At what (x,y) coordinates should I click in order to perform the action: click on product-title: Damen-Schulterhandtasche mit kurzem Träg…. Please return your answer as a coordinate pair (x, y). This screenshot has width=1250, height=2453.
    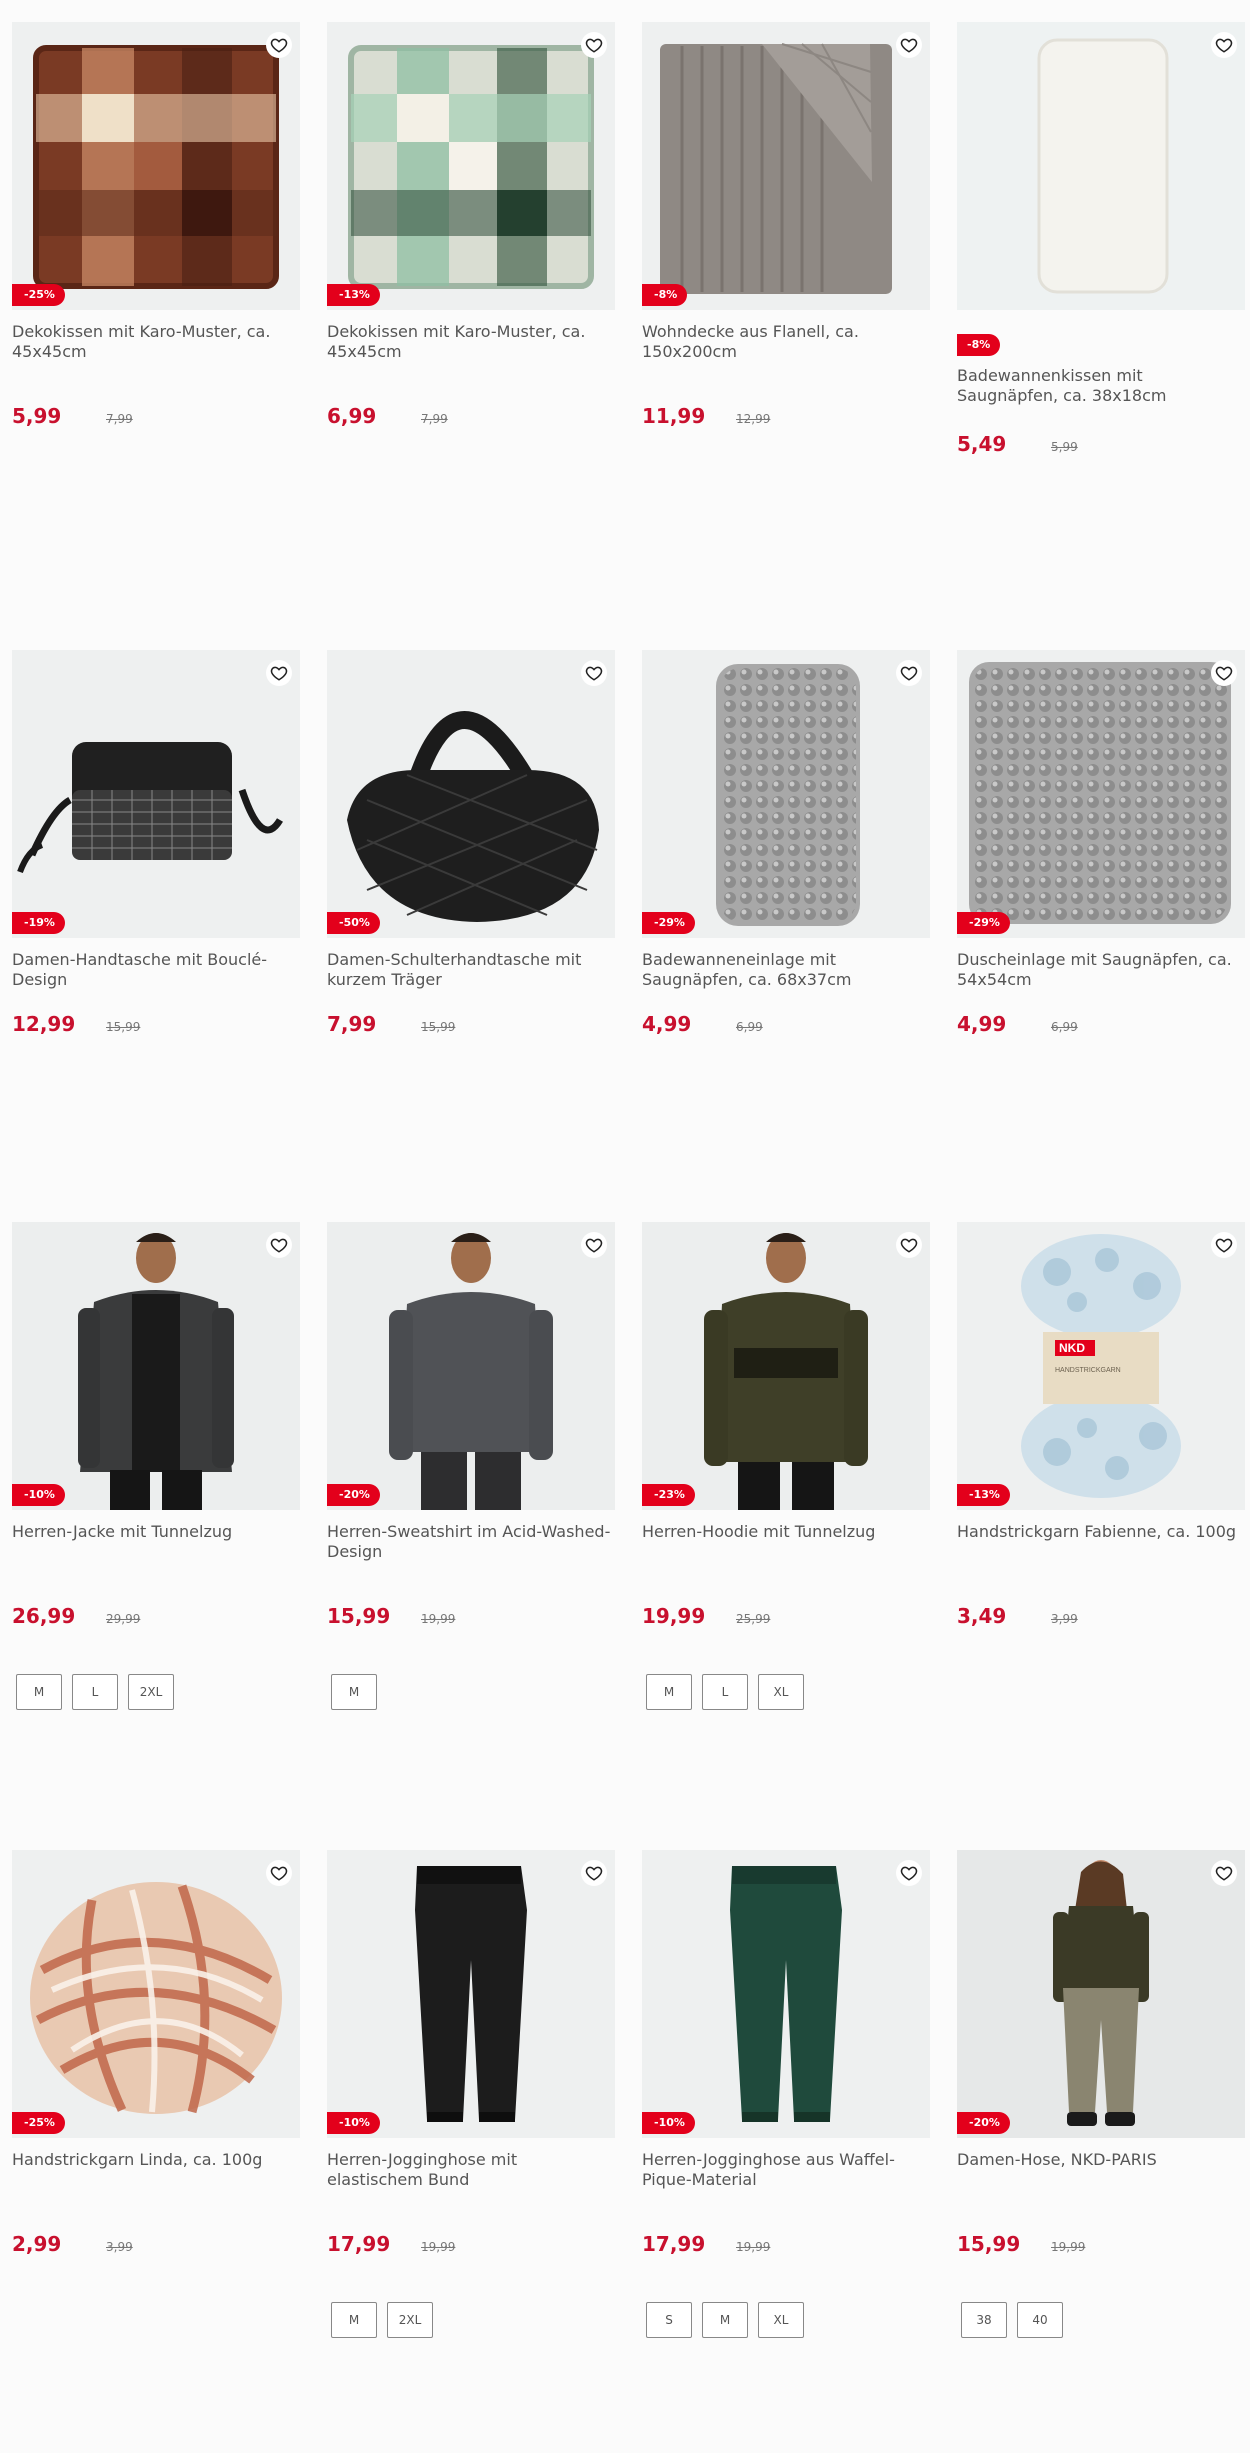
    Looking at the image, I should click on (471, 970).